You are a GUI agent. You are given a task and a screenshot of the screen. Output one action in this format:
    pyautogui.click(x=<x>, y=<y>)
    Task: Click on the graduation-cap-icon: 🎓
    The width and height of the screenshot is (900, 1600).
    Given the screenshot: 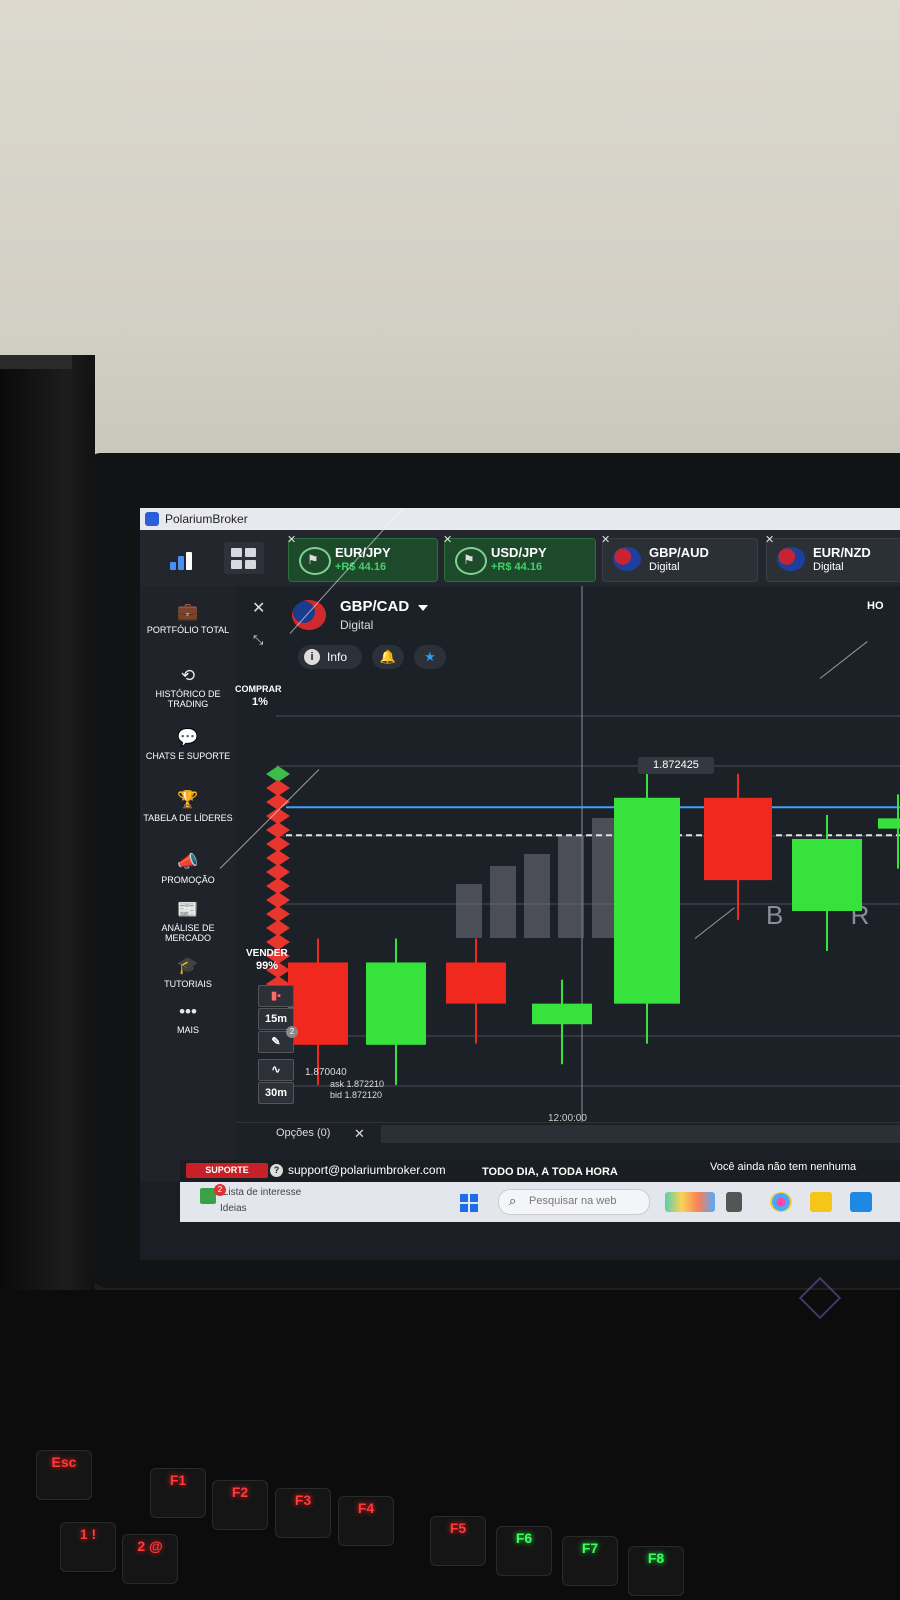 What is the action you would take?
    pyautogui.click(x=188, y=965)
    